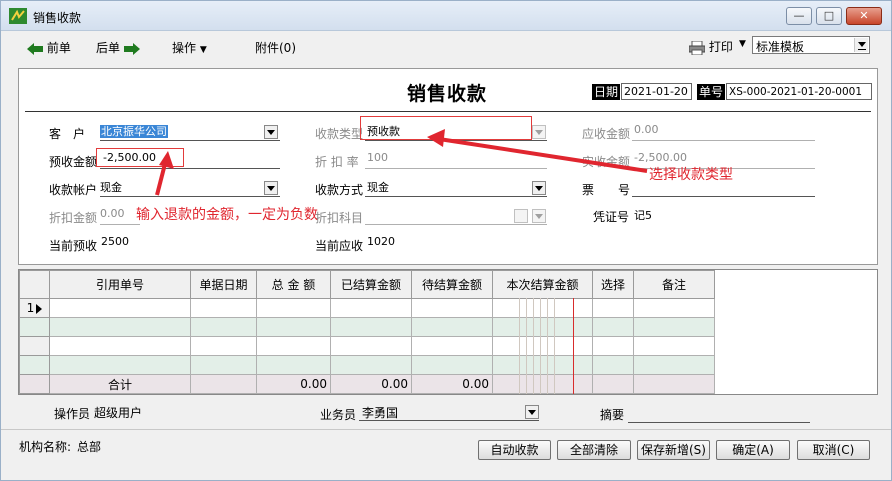 The height and width of the screenshot is (481, 892). What do you see at coordinates (811, 45) in the screenshot?
I see `print-template-select: 标准模板` at bounding box center [811, 45].